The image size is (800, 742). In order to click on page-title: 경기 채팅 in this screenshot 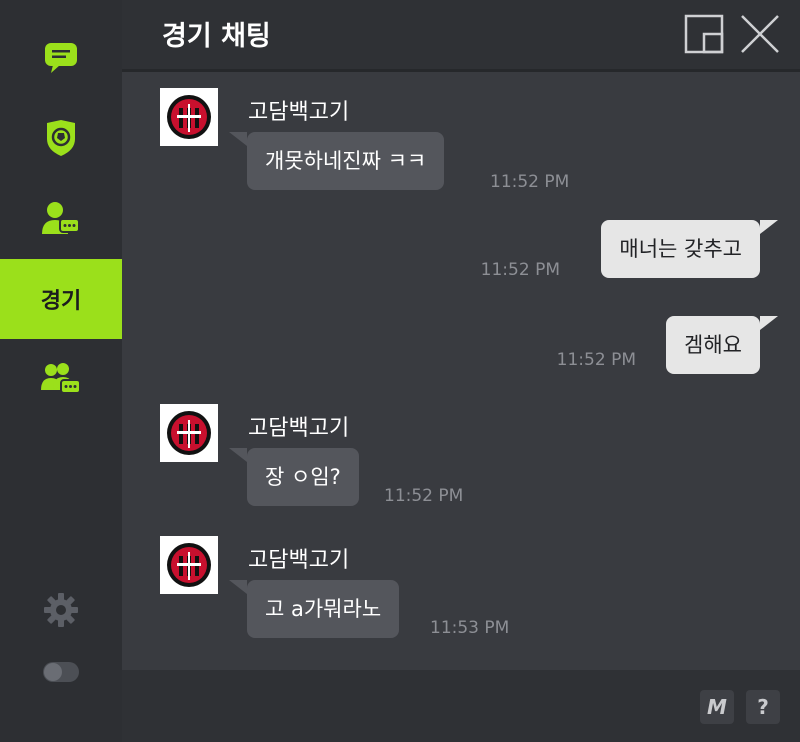, I will do `click(216, 36)`.